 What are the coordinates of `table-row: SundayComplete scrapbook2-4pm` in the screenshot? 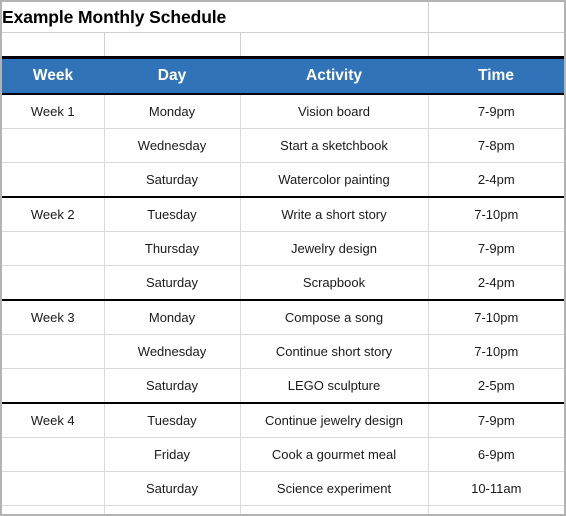 It's located at (283, 509).